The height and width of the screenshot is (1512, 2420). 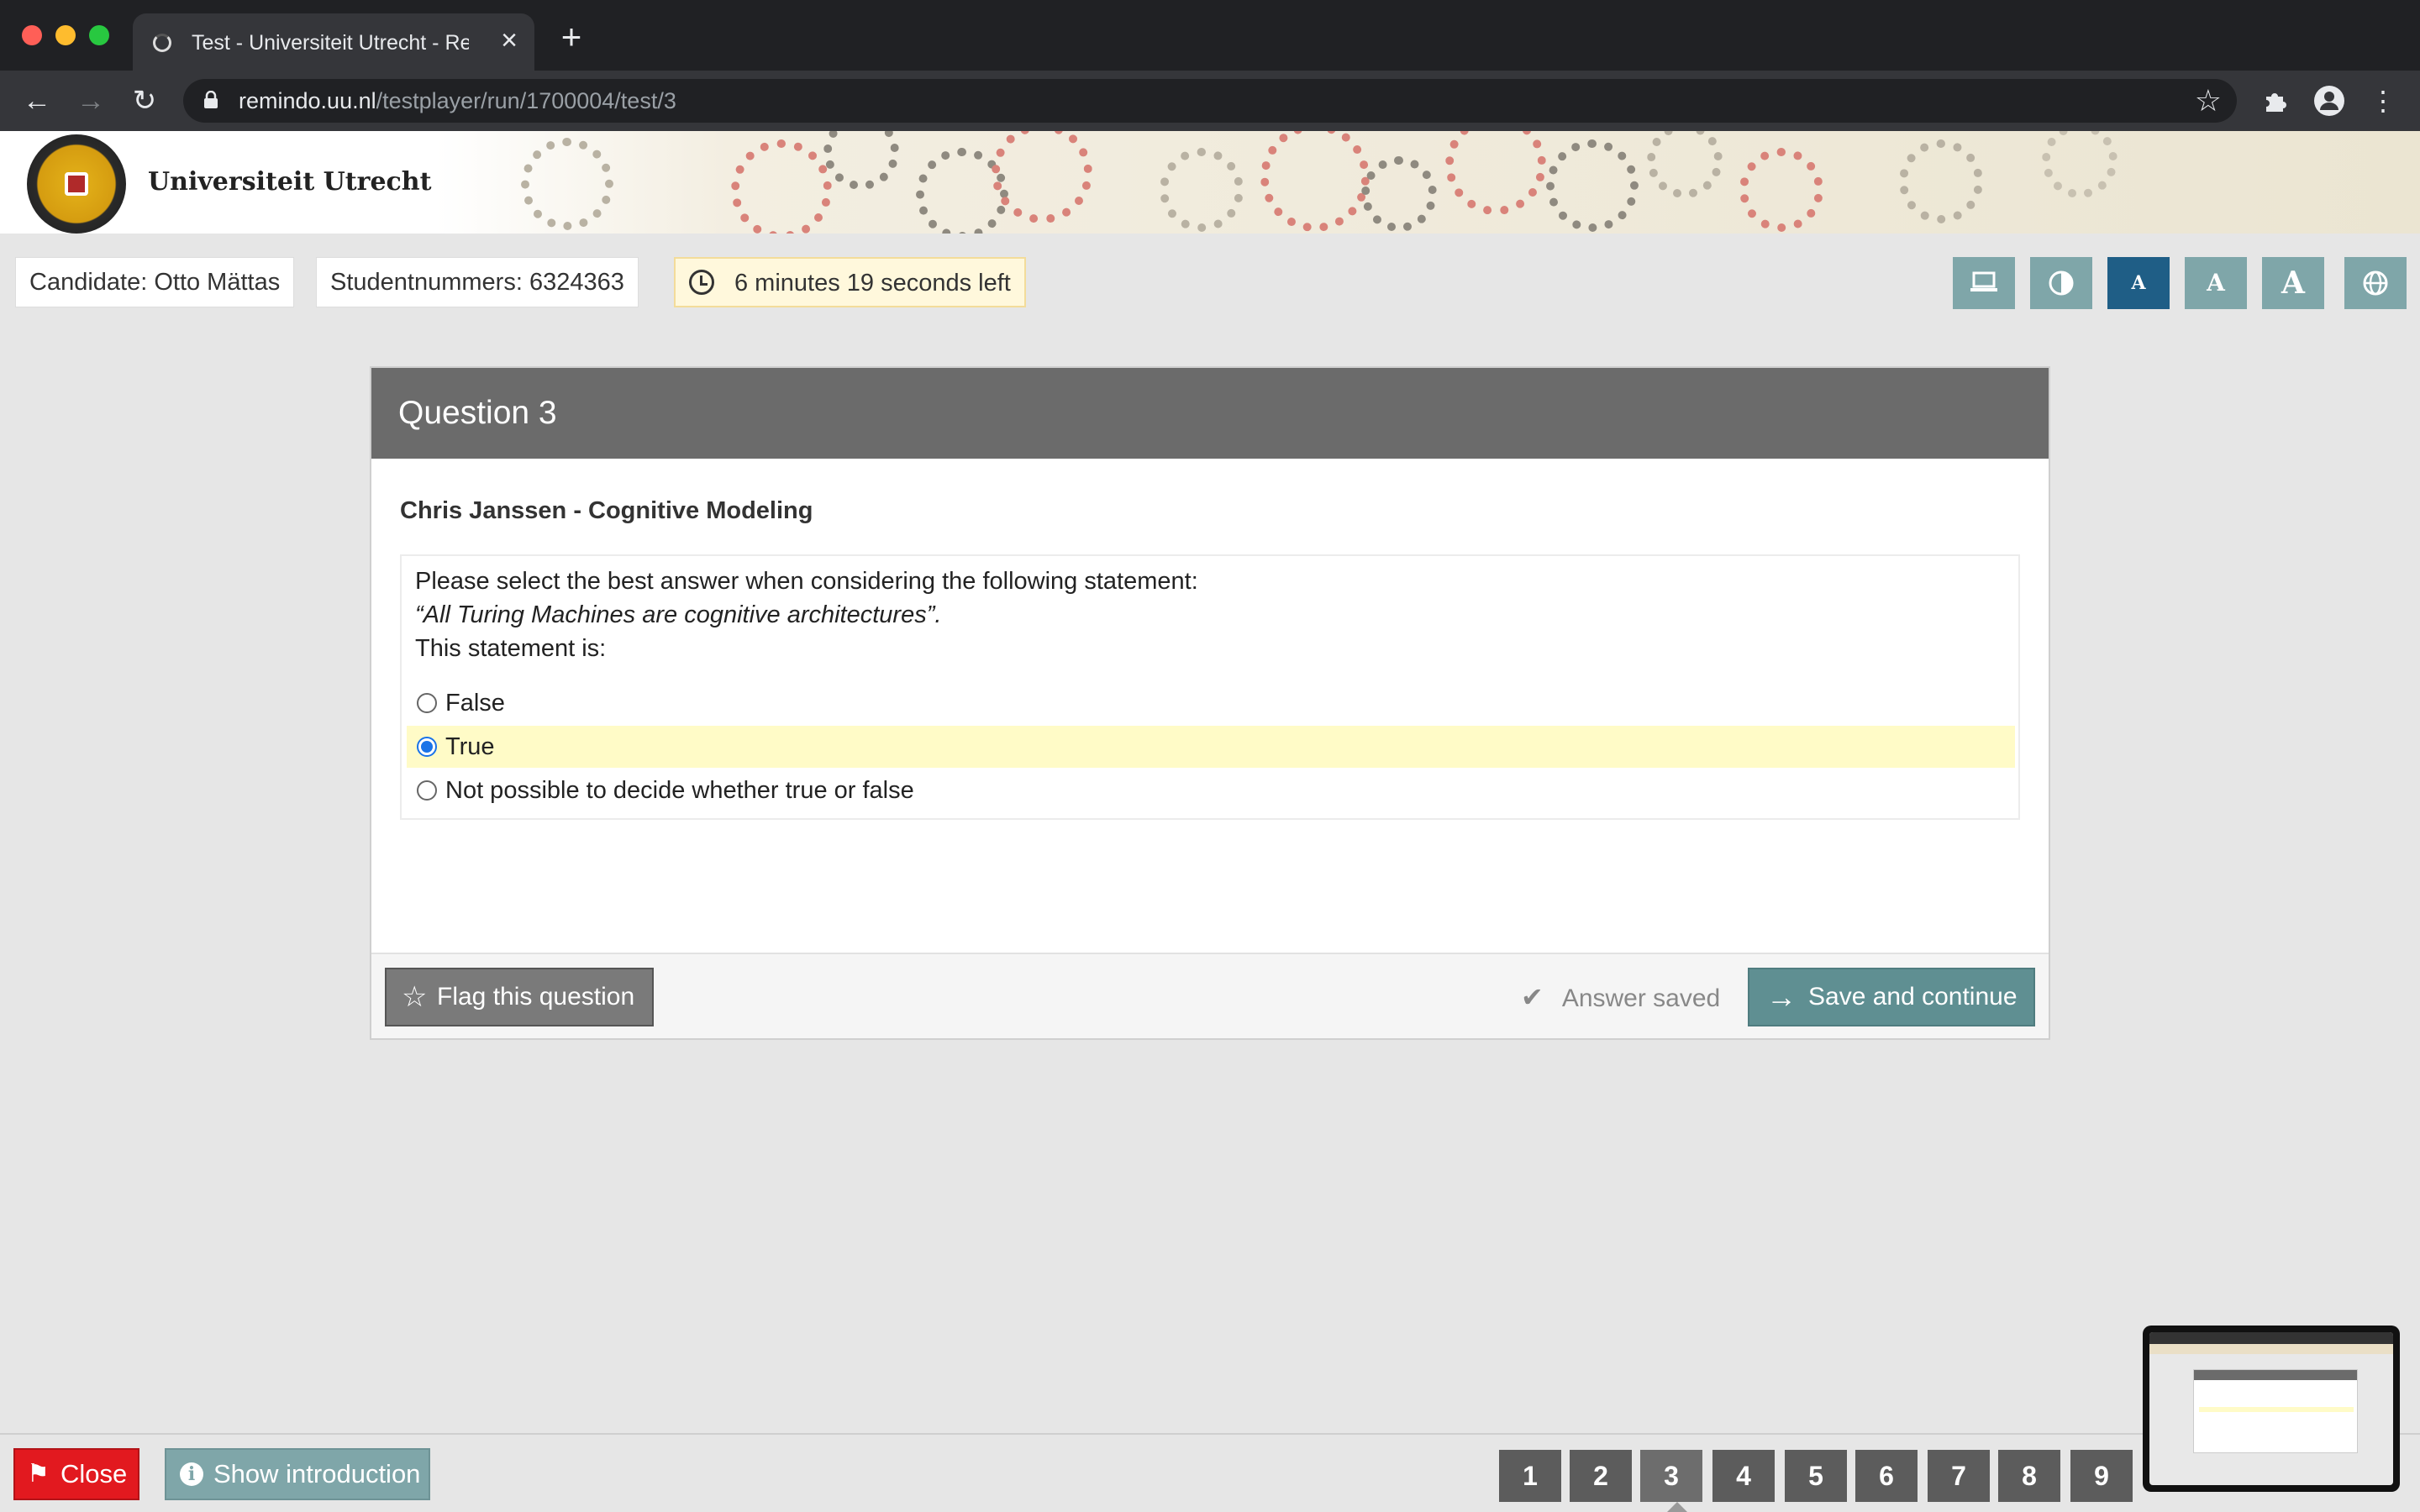 What do you see at coordinates (427, 703) in the screenshot?
I see `radio-false` at bounding box center [427, 703].